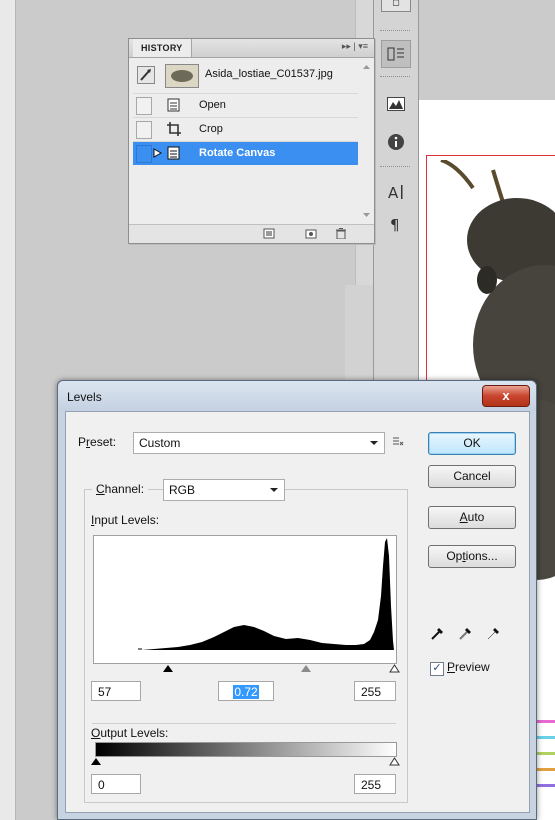  Describe the element at coordinates (168, 668) in the screenshot. I see `input-black-point-slider` at that location.